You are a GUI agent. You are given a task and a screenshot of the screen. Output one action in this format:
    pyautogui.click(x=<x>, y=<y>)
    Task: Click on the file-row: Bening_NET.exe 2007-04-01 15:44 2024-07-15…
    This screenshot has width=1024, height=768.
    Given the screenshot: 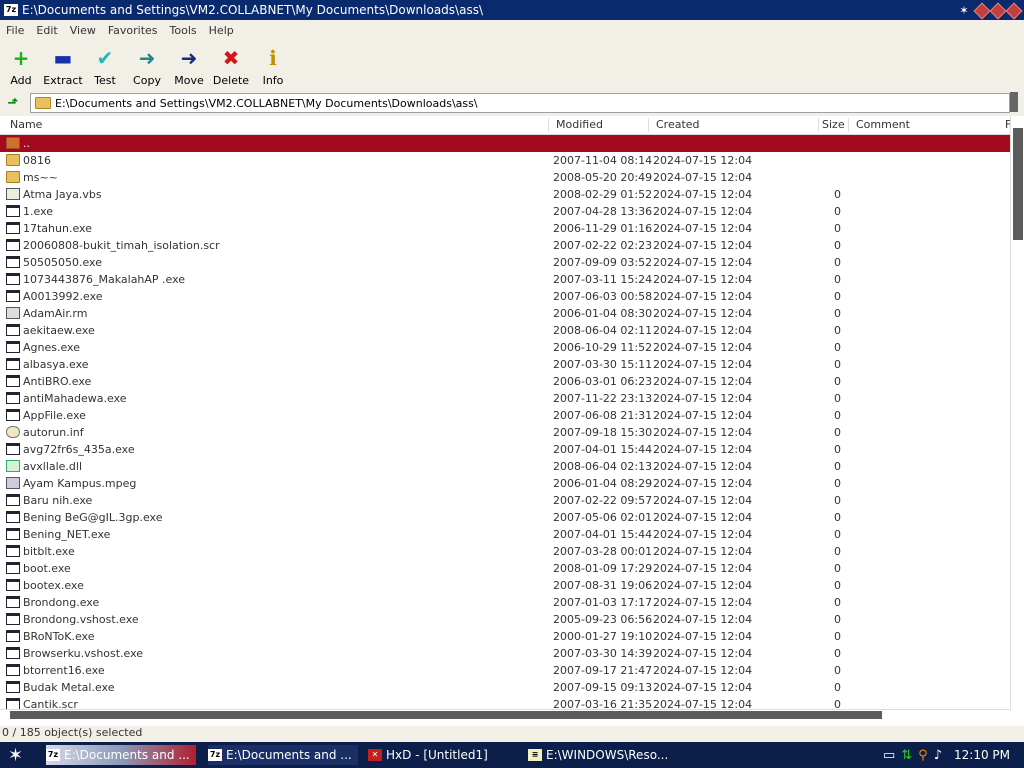 What is the action you would take?
    pyautogui.click(x=505, y=534)
    